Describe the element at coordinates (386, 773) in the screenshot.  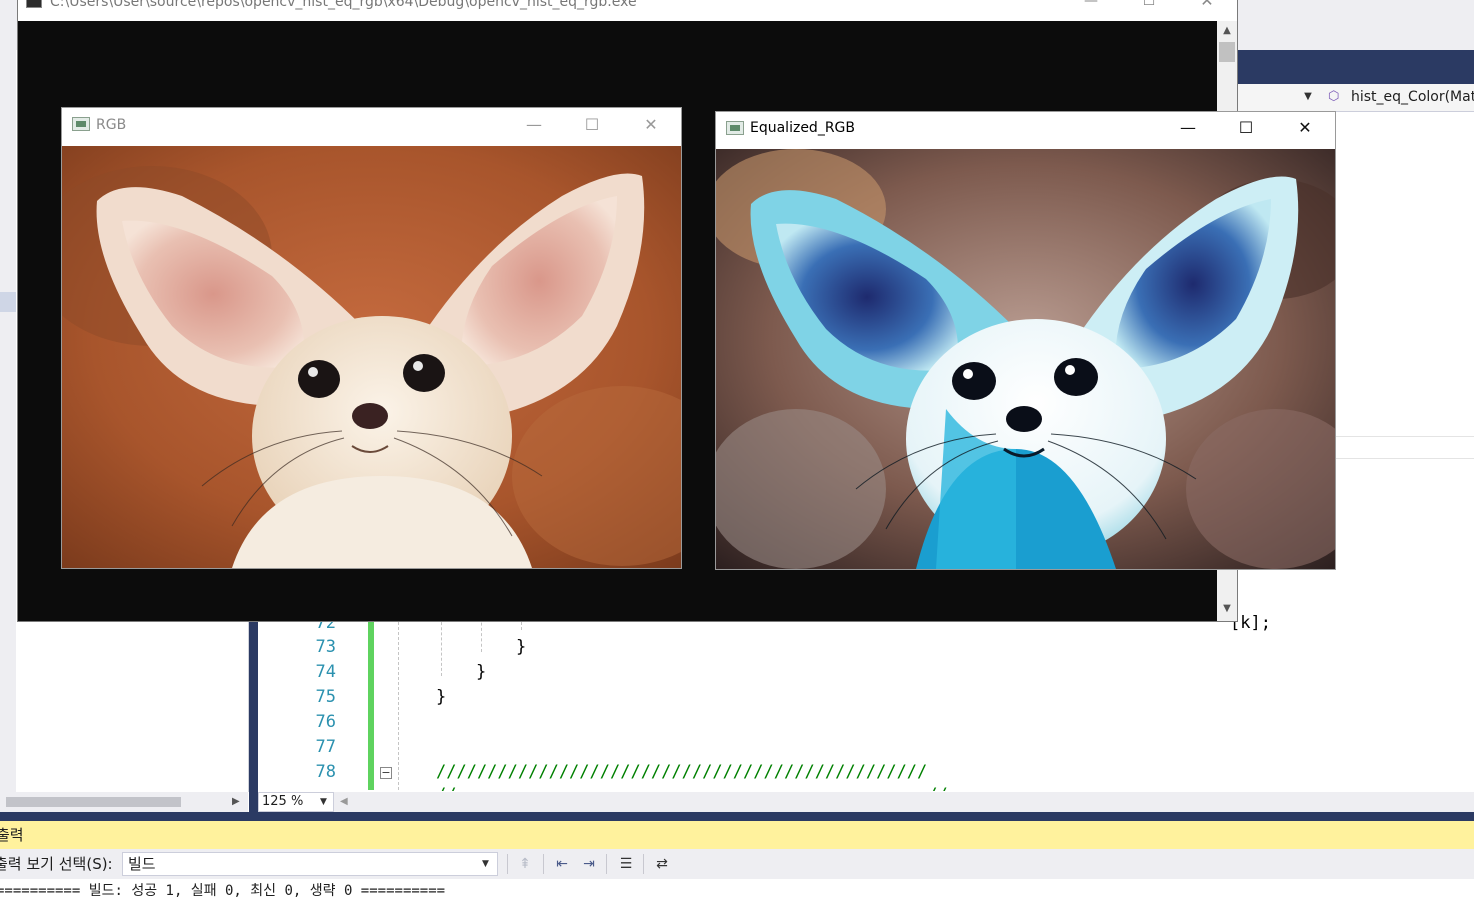
I see `collapse-outline-icon: −` at that location.